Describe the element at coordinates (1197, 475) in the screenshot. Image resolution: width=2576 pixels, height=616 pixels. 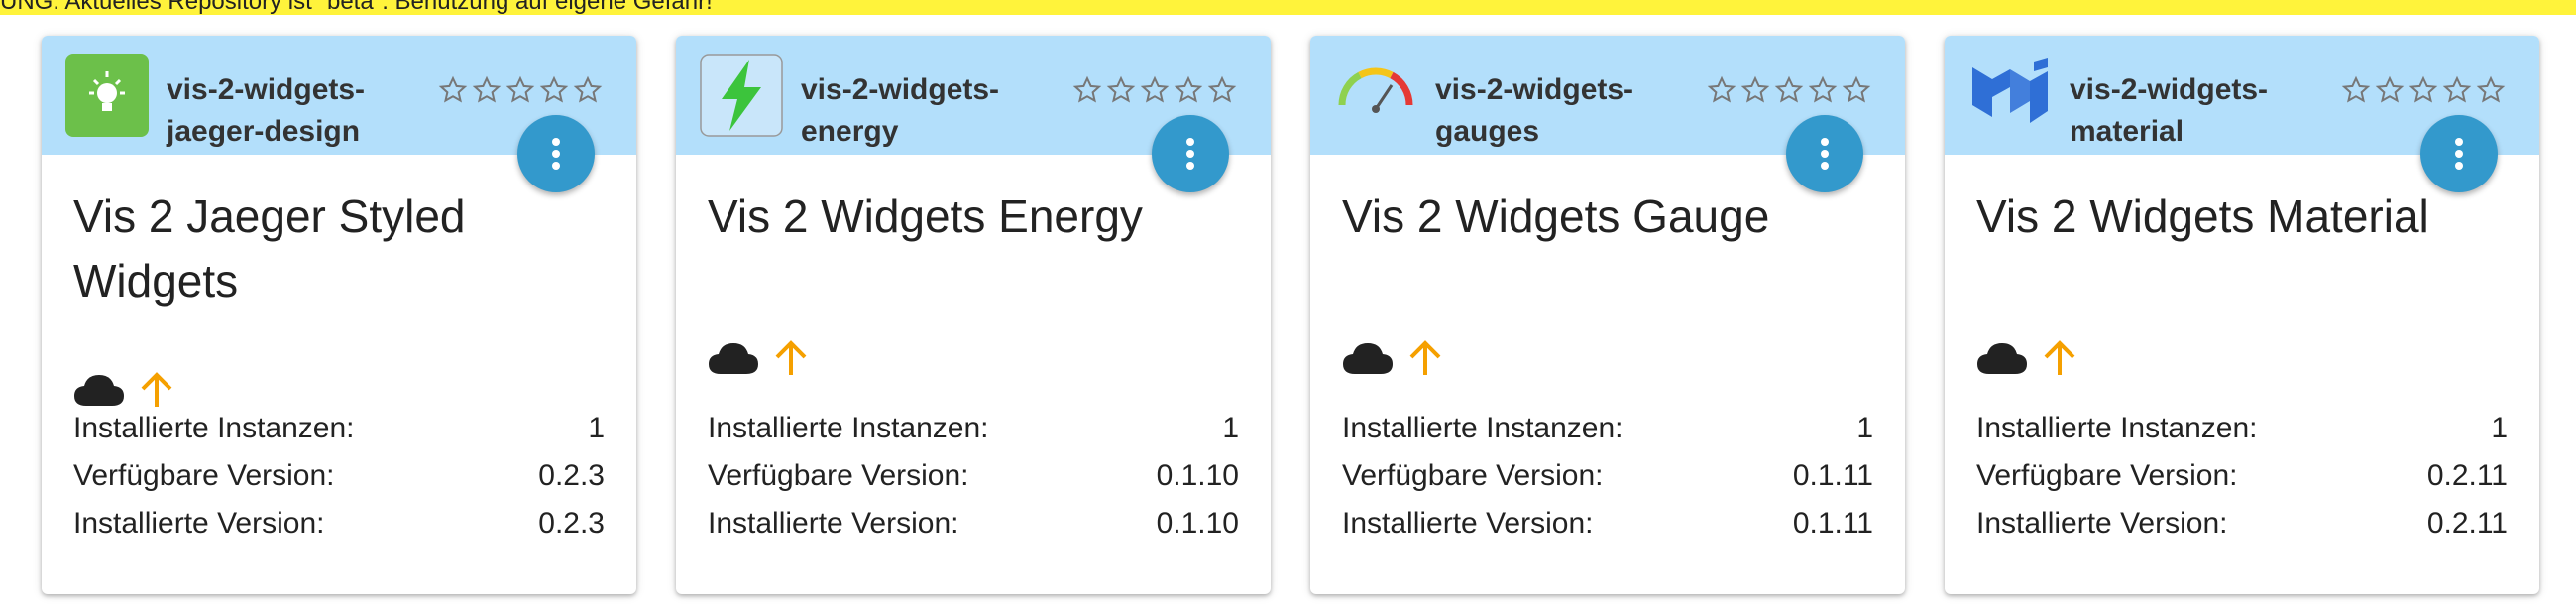
I see `available-version-value: 0.1.10` at that location.